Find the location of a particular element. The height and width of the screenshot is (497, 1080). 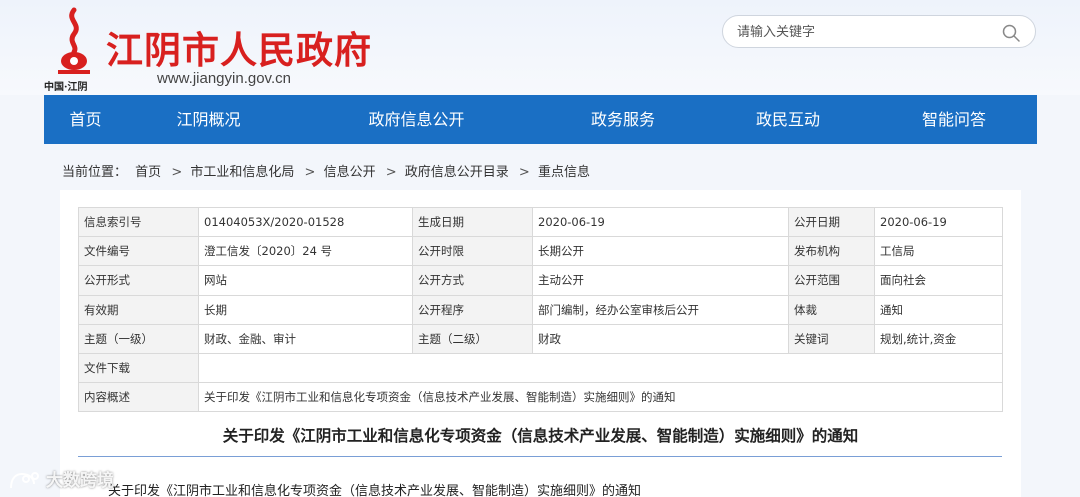

table-row: 文件编号 澄工信发〔2020〕24 号 公开时限 长期公开 发布机构 工信局 is located at coordinates (540, 251).